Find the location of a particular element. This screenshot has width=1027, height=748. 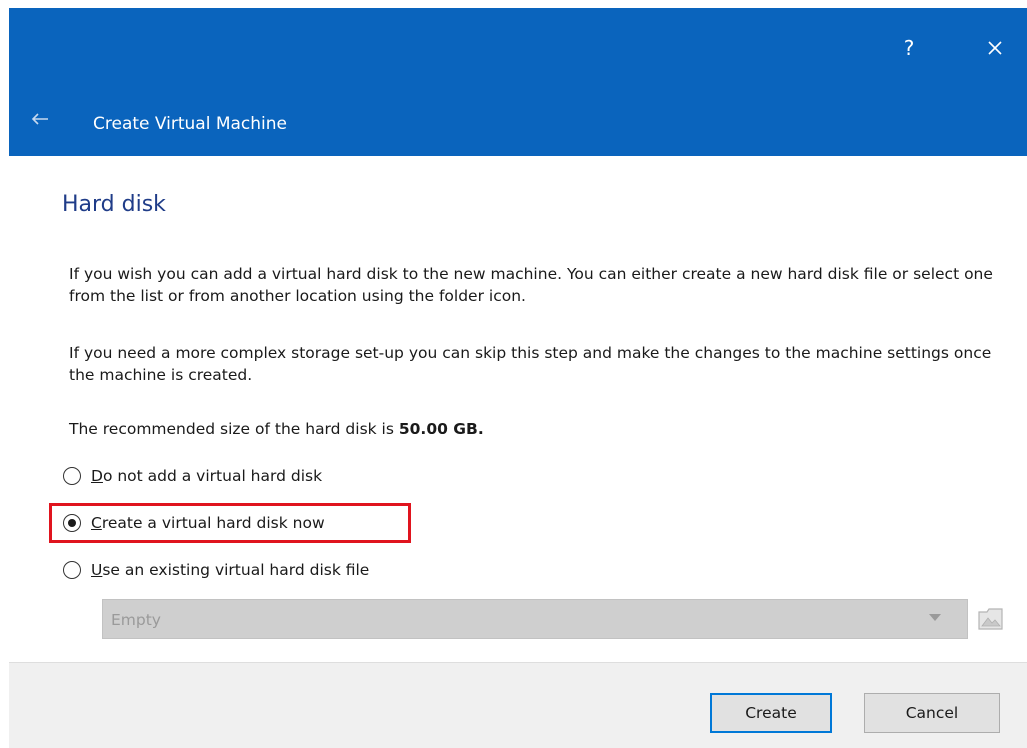

accelerator-key: C is located at coordinates (96, 523).